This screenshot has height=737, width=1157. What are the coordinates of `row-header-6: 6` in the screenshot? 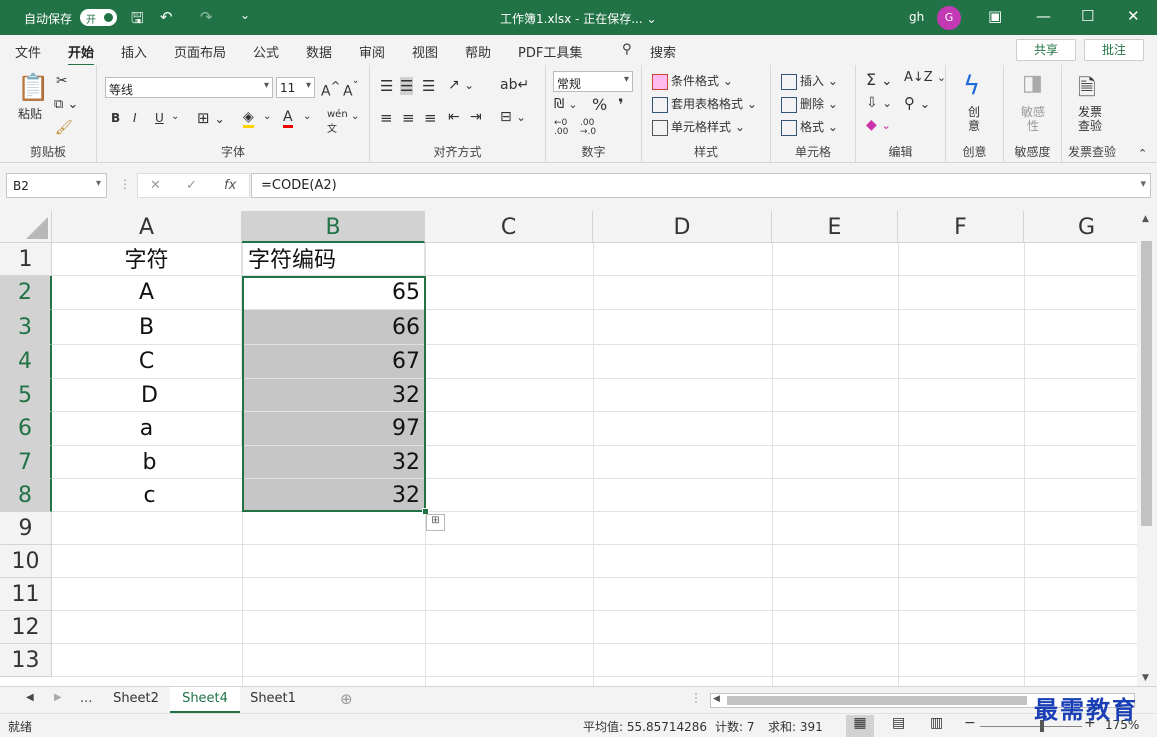 It's located at (26, 429).